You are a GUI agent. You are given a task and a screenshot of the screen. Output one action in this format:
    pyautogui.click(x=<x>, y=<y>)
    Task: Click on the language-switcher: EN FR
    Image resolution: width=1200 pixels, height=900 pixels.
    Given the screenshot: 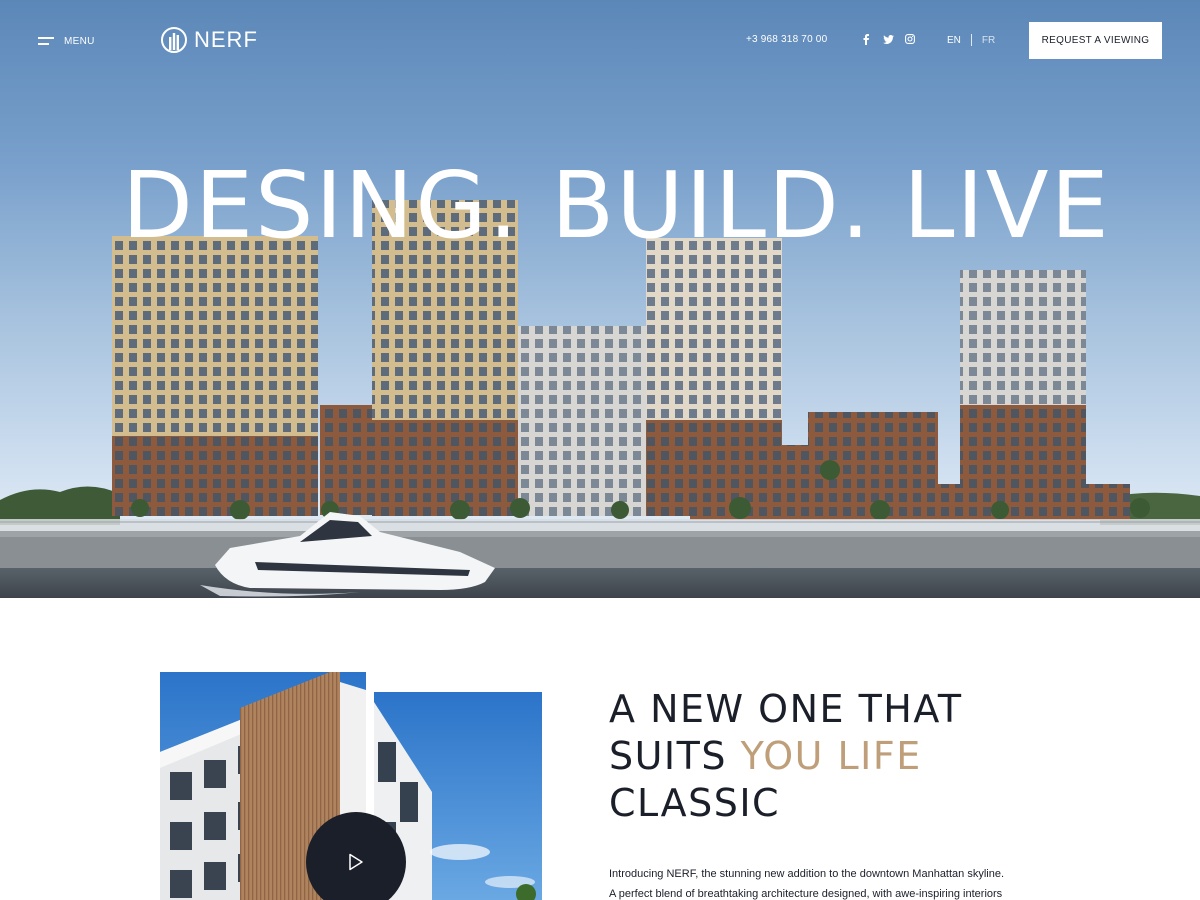 What is the action you would take?
    pyautogui.click(x=971, y=40)
    